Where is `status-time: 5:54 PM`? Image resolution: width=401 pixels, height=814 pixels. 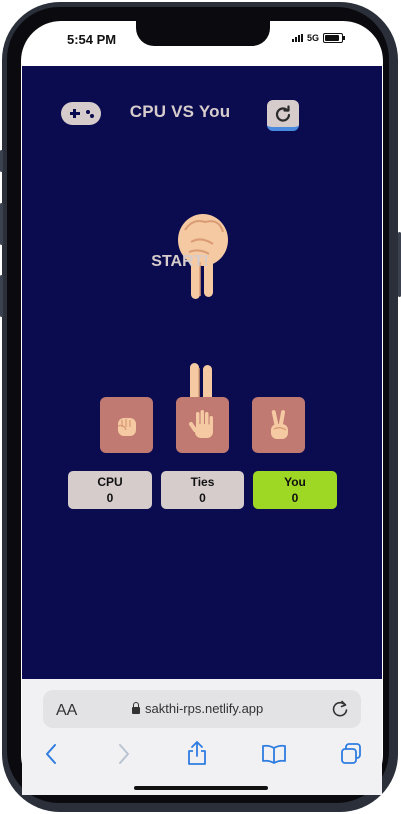 status-time: 5:54 PM is located at coordinates (92, 39).